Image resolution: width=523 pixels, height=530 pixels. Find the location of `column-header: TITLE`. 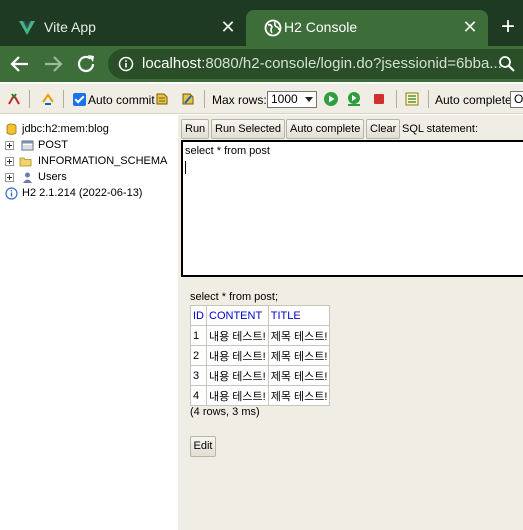

column-header: TITLE is located at coordinates (299, 315).